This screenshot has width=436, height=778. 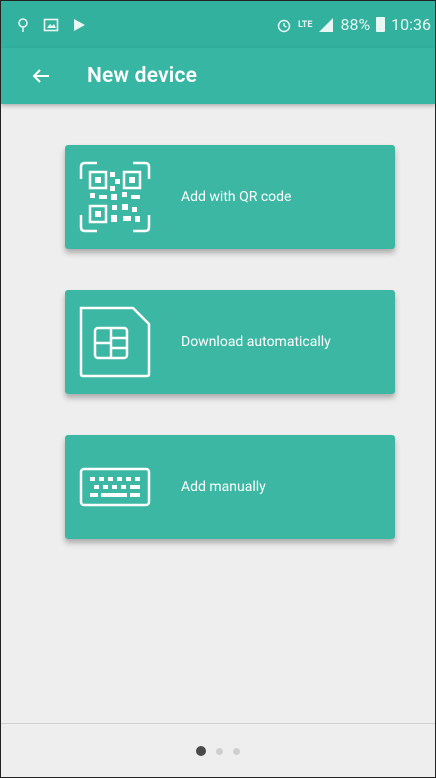 I want to click on sim-card-icon, so click(x=115, y=342).